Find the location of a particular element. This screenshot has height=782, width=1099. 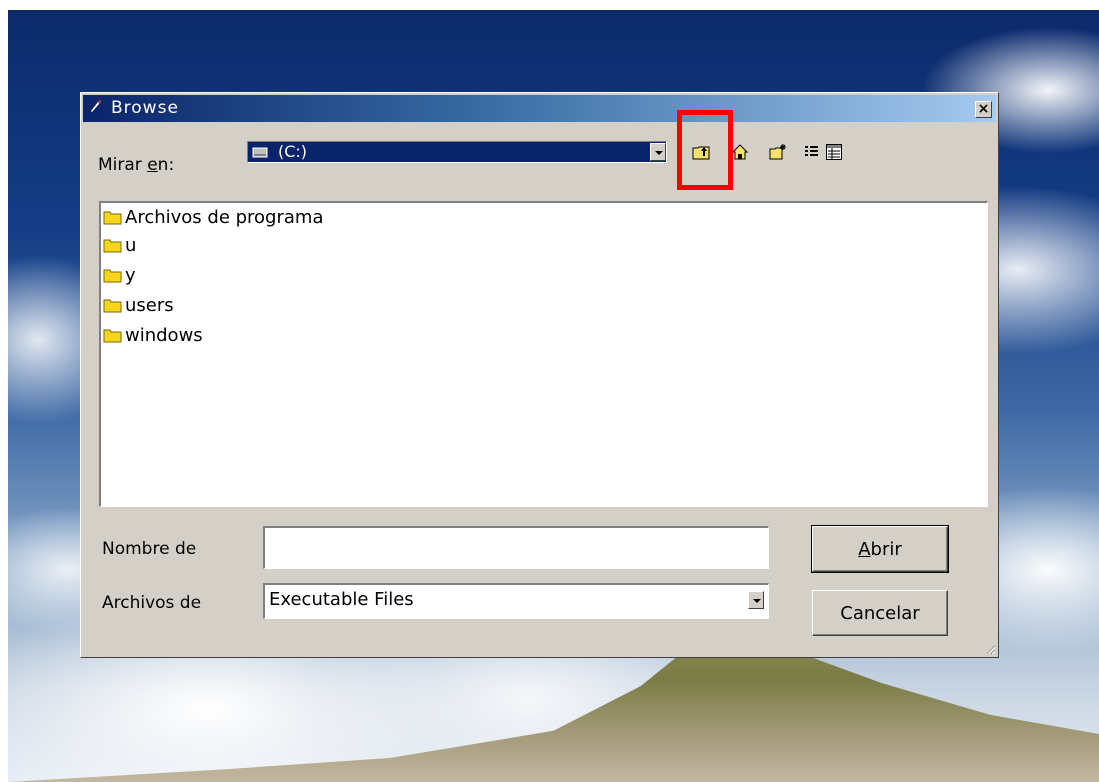

list-view-icon is located at coordinates (811, 151).